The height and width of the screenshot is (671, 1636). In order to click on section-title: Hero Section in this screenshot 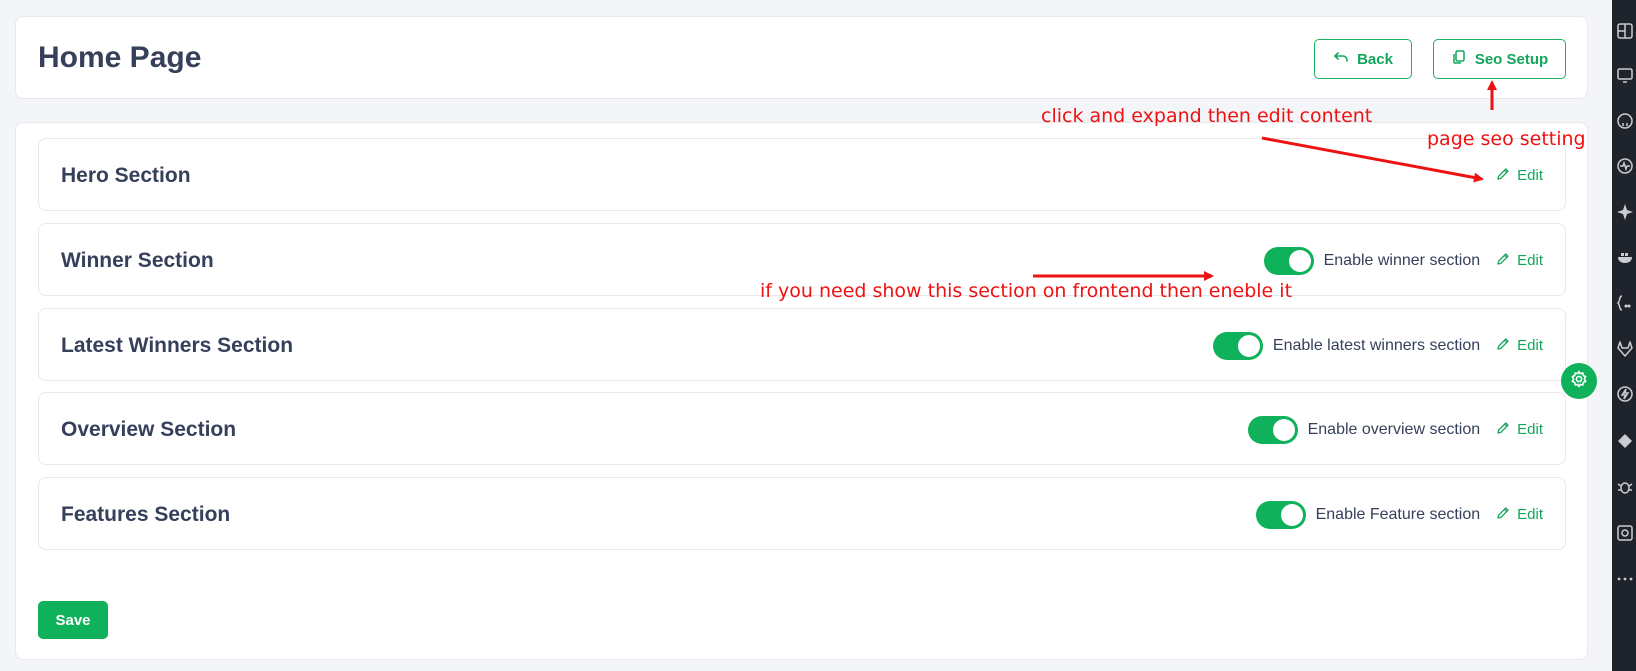, I will do `click(126, 175)`.